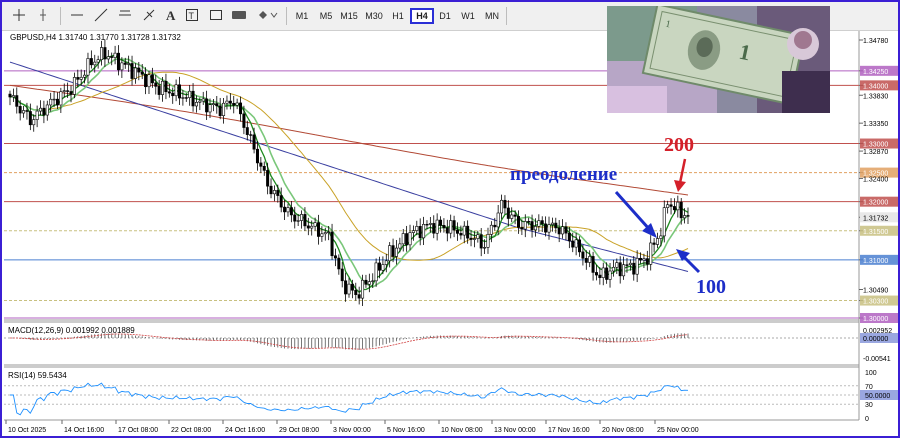 This screenshot has height=438, width=900. I want to click on price-tick: 1.32000, so click(875, 203).